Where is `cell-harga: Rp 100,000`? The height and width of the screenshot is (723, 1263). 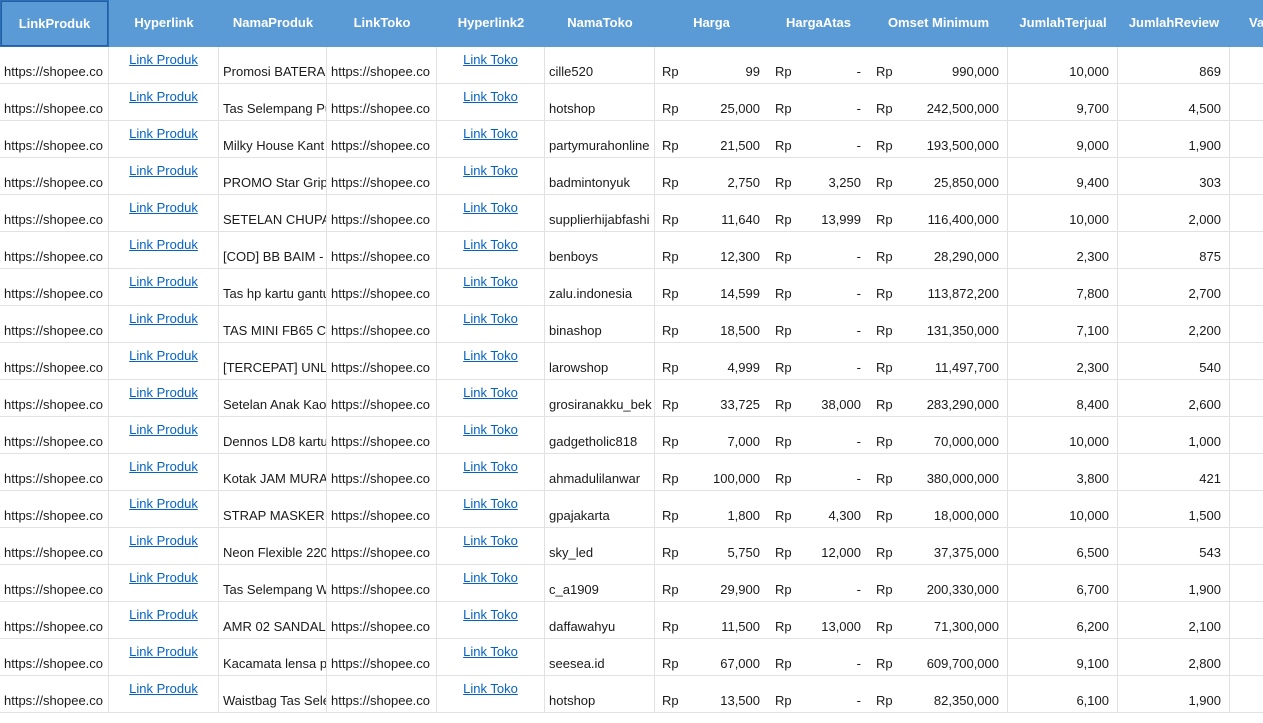 cell-harga: Rp 100,000 is located at coordinates (711, 472).